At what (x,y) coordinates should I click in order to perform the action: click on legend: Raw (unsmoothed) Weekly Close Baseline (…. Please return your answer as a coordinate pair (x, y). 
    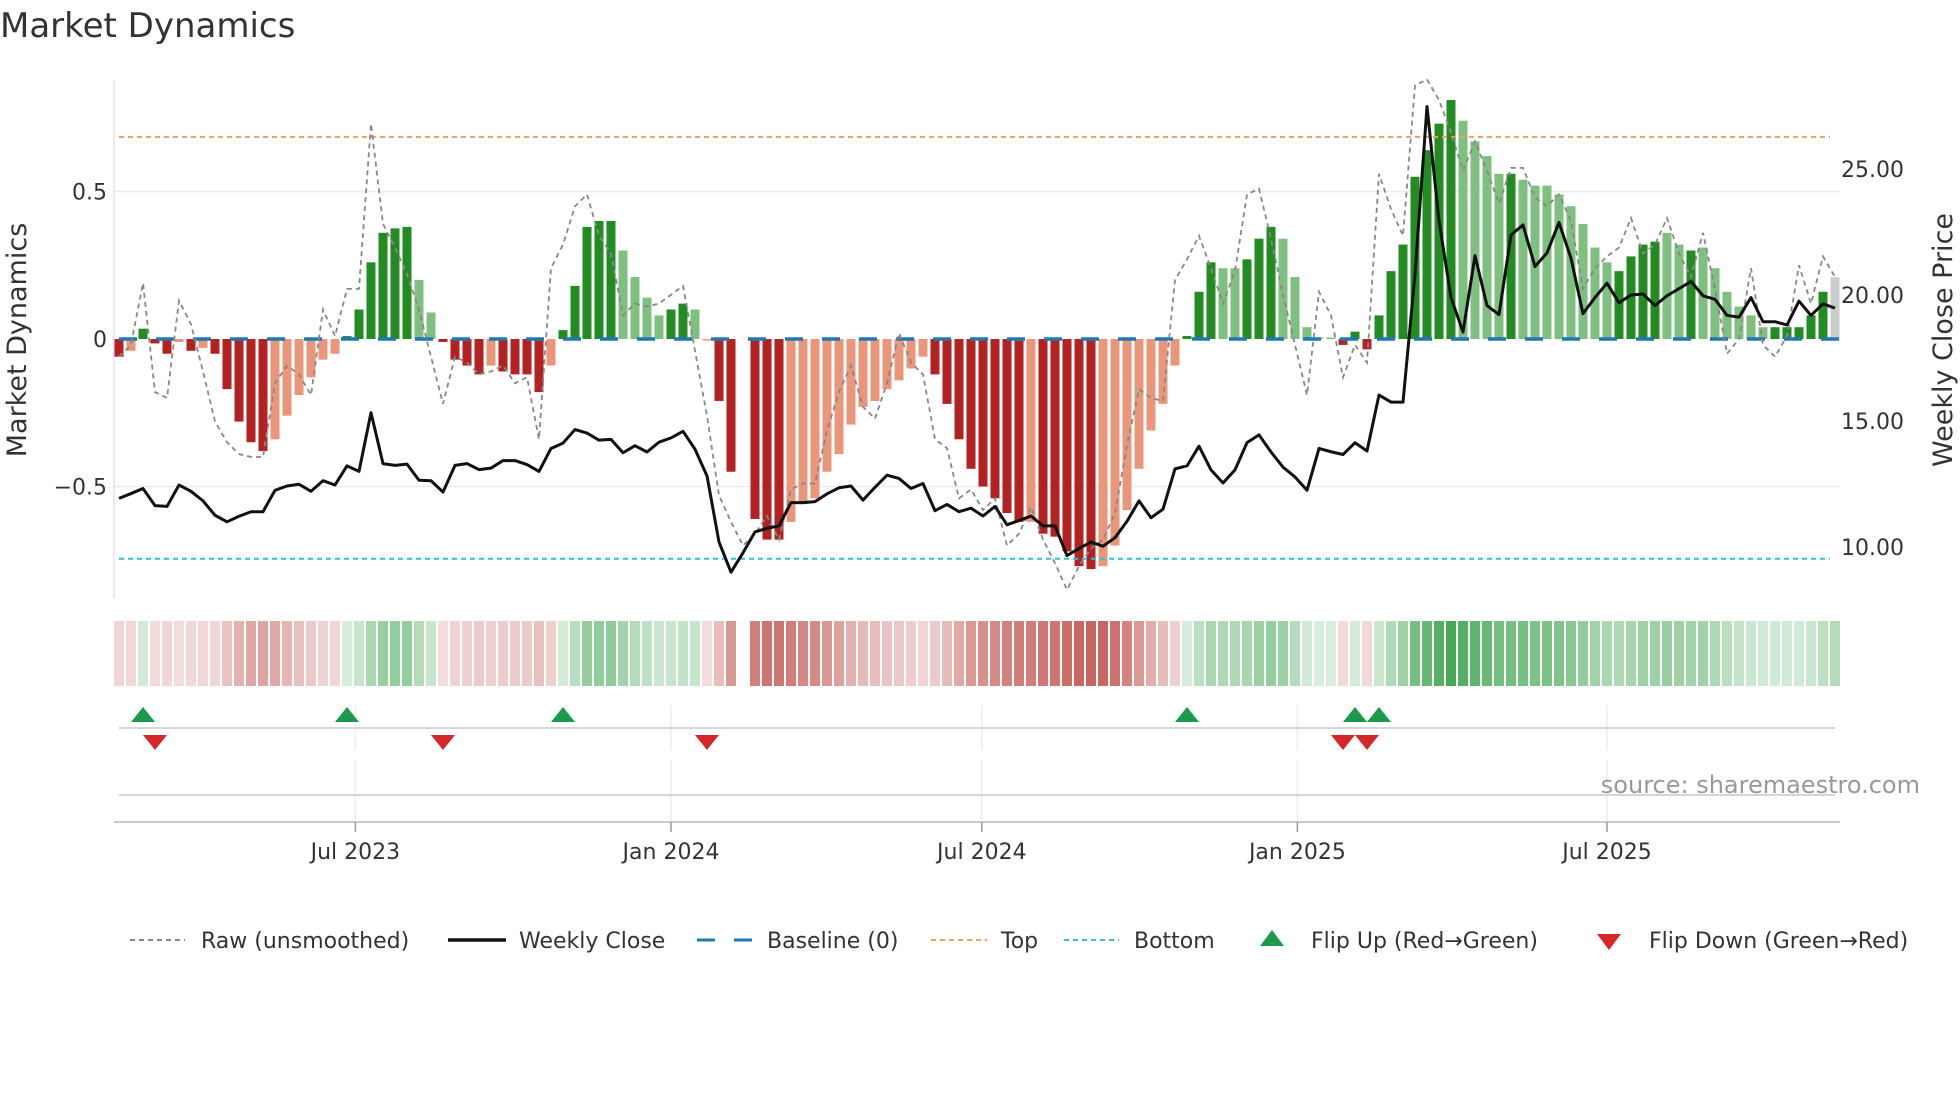
    Looking at the image, I should click on (1019, 941).